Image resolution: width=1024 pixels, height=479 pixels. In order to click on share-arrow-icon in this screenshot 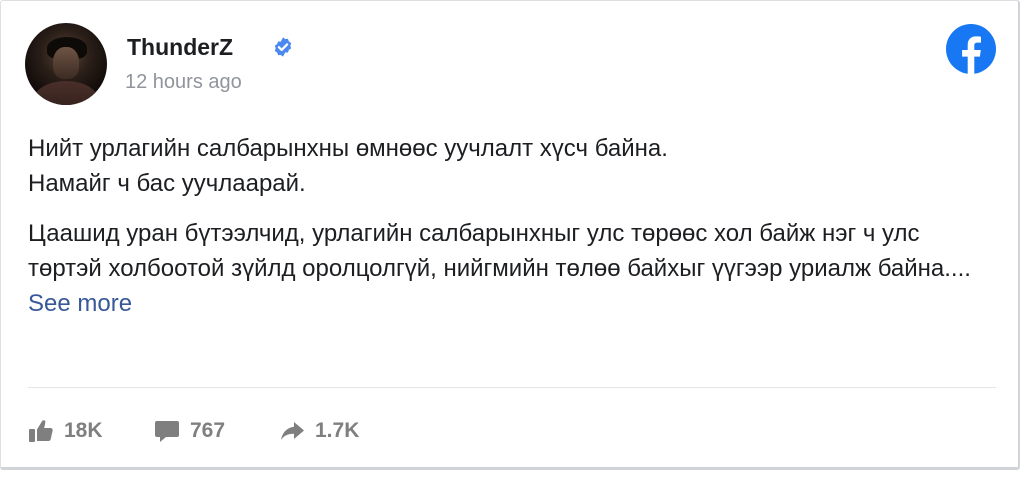, I will do `click(292, 431)`.